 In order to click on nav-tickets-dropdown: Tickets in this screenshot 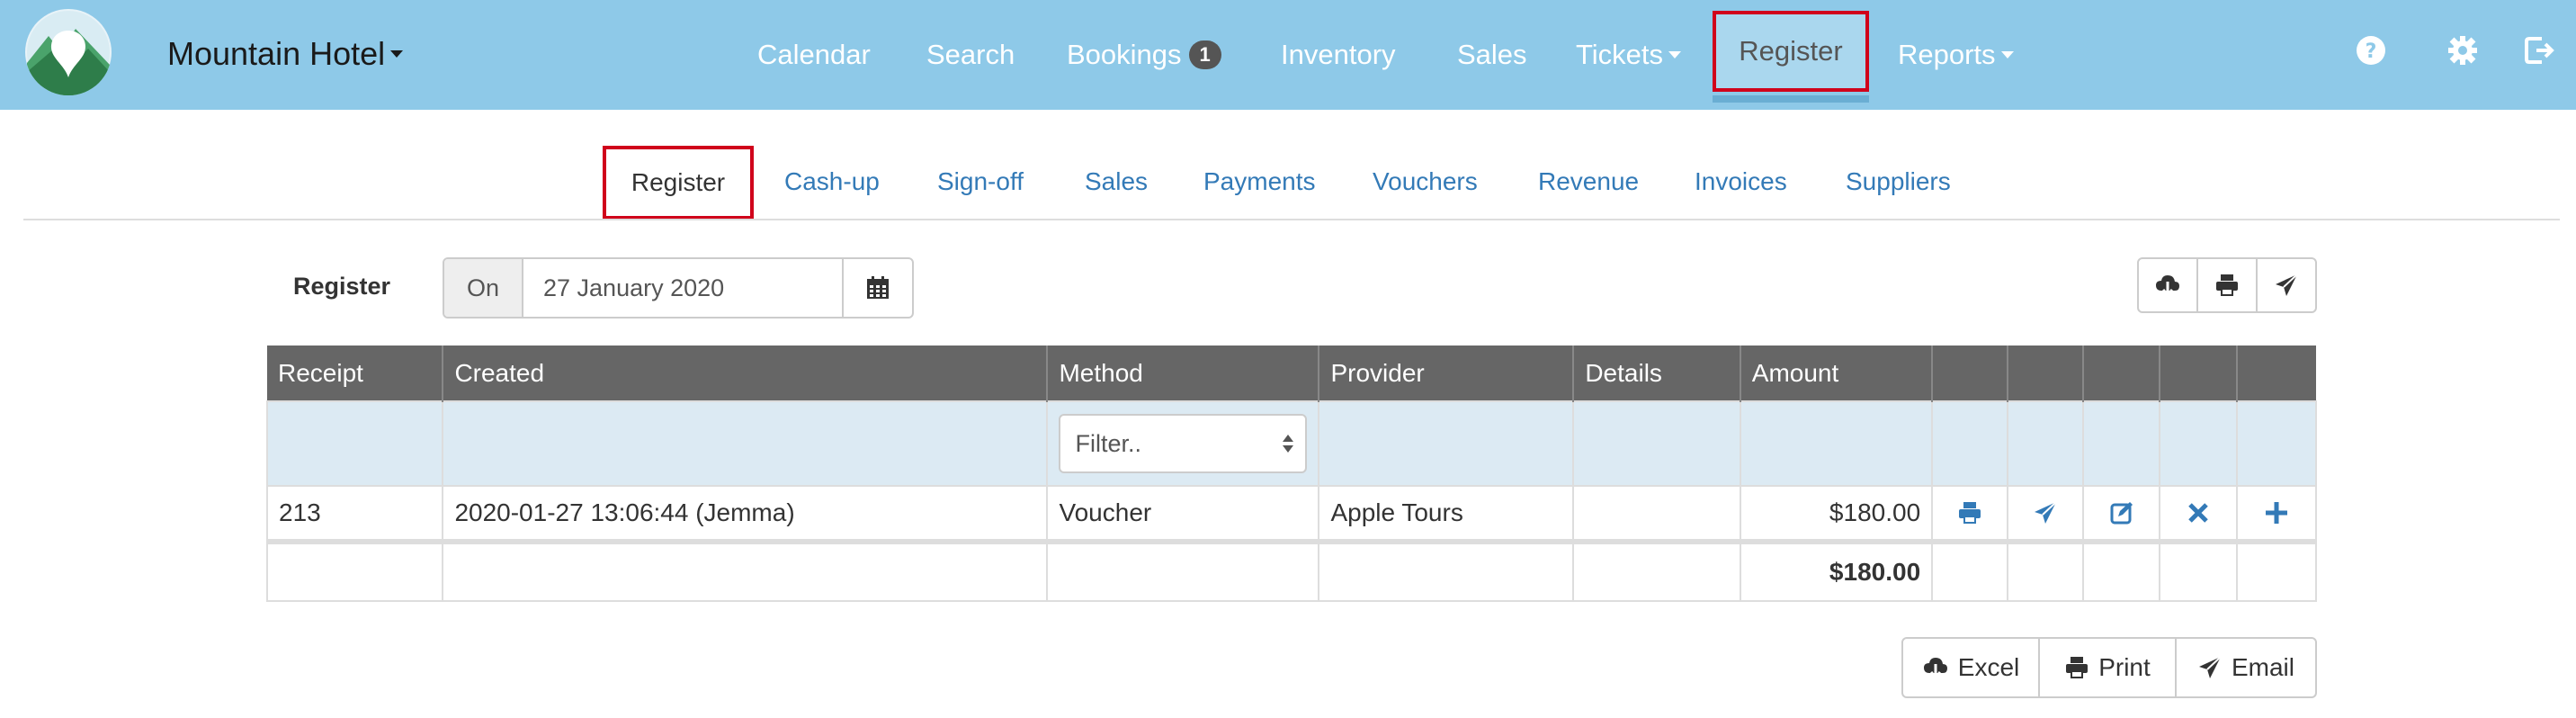, I will do `click(1629, 55)`.